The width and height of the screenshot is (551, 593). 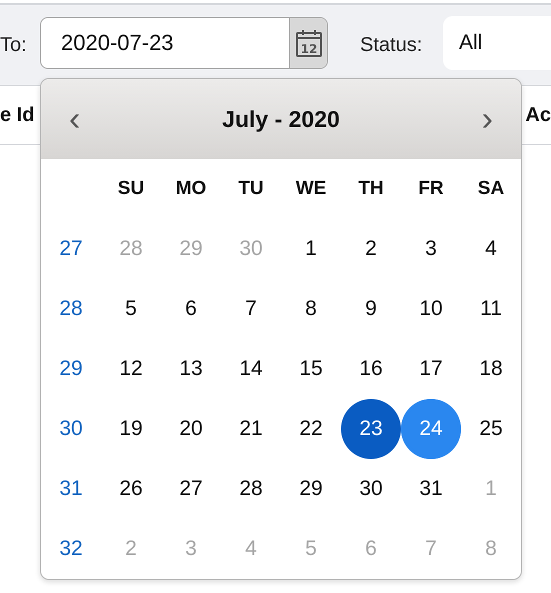 I want to click on day-cell: 17, so click(x=431, y=369).